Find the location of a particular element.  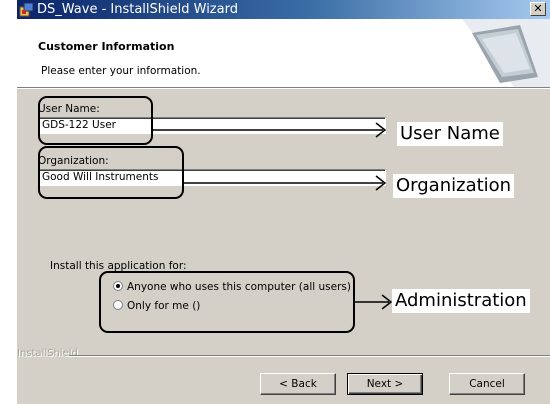

user-name-annotation: User Name is located at coordinates (450, 134).